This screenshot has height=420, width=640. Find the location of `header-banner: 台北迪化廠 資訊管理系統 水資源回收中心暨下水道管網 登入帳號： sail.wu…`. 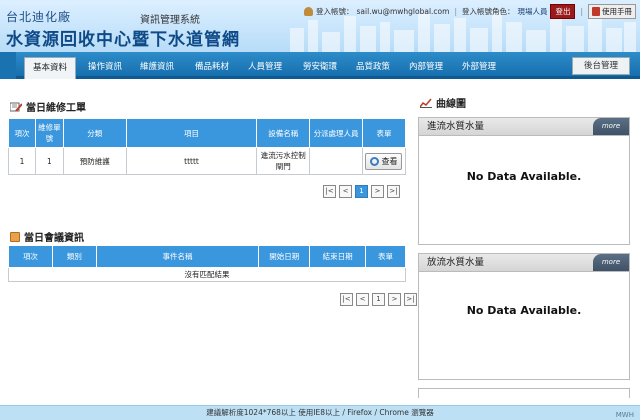

header-banner: 台北迪化廠 資訊管理系統 水資源回收中心暨下水道管網 登入帳號： sail.wu… is located at coordinates (320, 26).